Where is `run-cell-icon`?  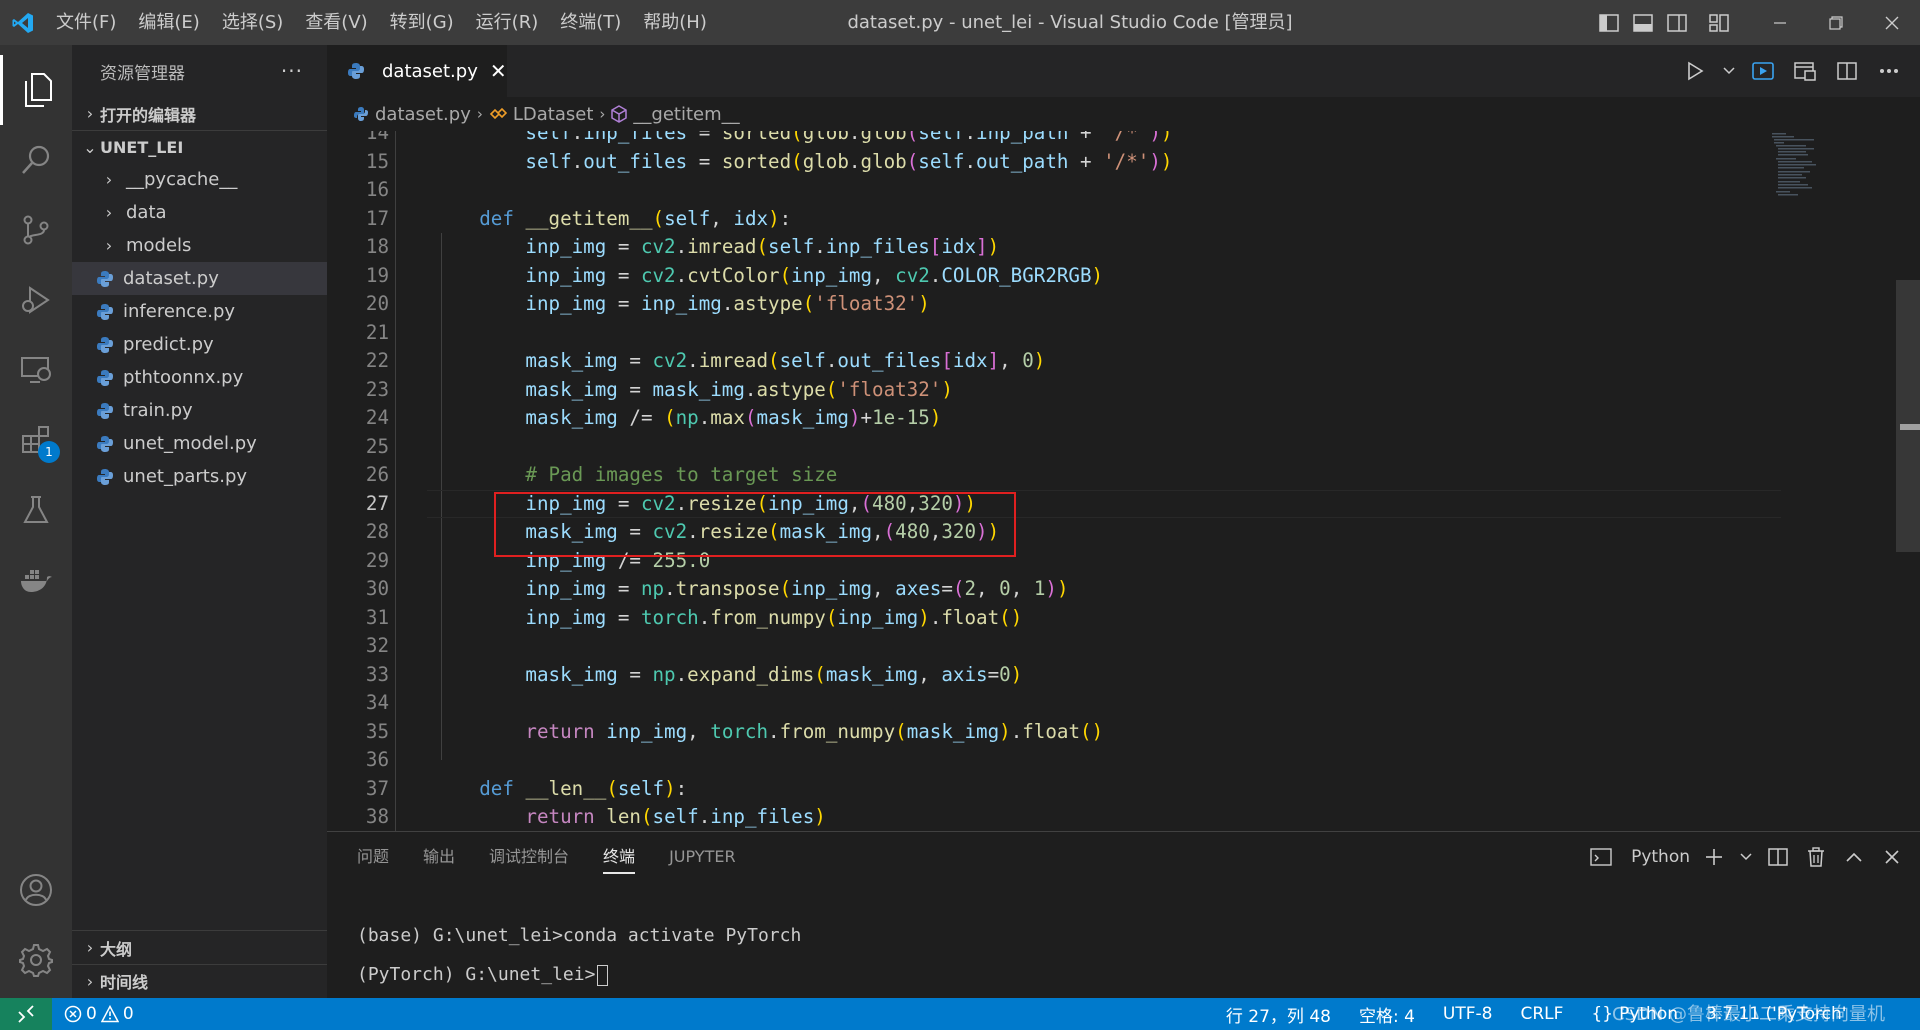 run-cell-icon is located at coordinates (1763, 71).